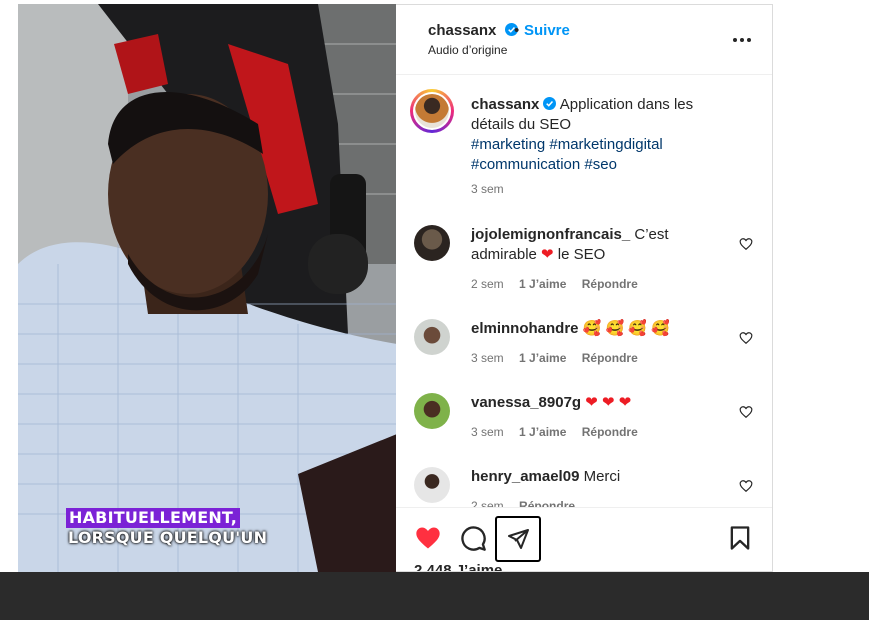 This screenshot has width=869, height=620. What do you see at coordinates (432, 111) in the screenshot?
I see `author-avatar` at bounding box center [432, 111].